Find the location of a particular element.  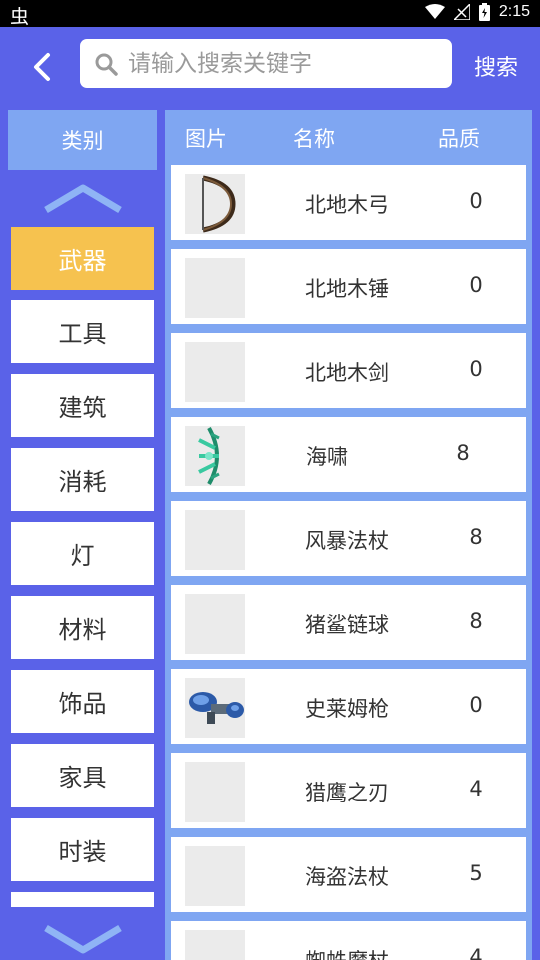

bow-icon is located at coordinates (219, 204).